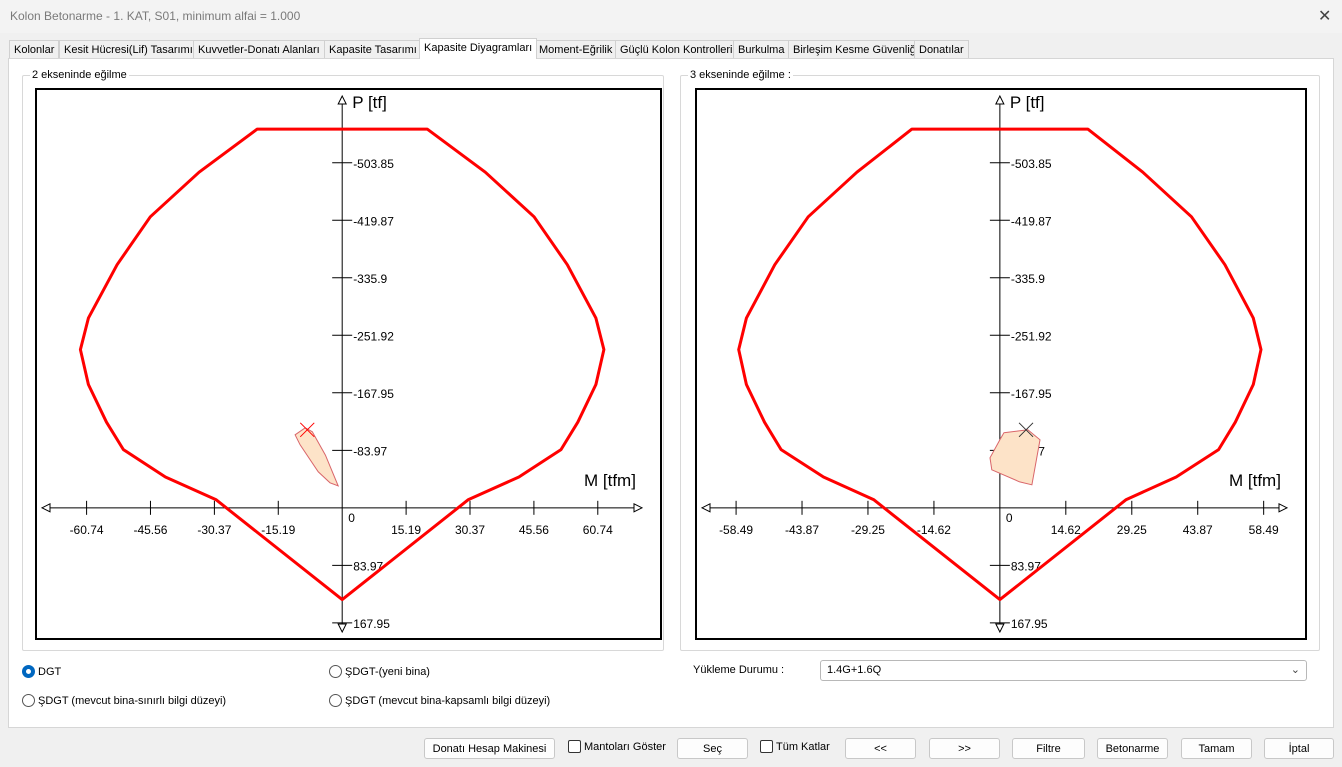 The image size is (1342, 767). What do you see at coordinates (406, 530) in the screenshot?
I see `m-tick-label: 15.19` at bounding box center [406, 530].